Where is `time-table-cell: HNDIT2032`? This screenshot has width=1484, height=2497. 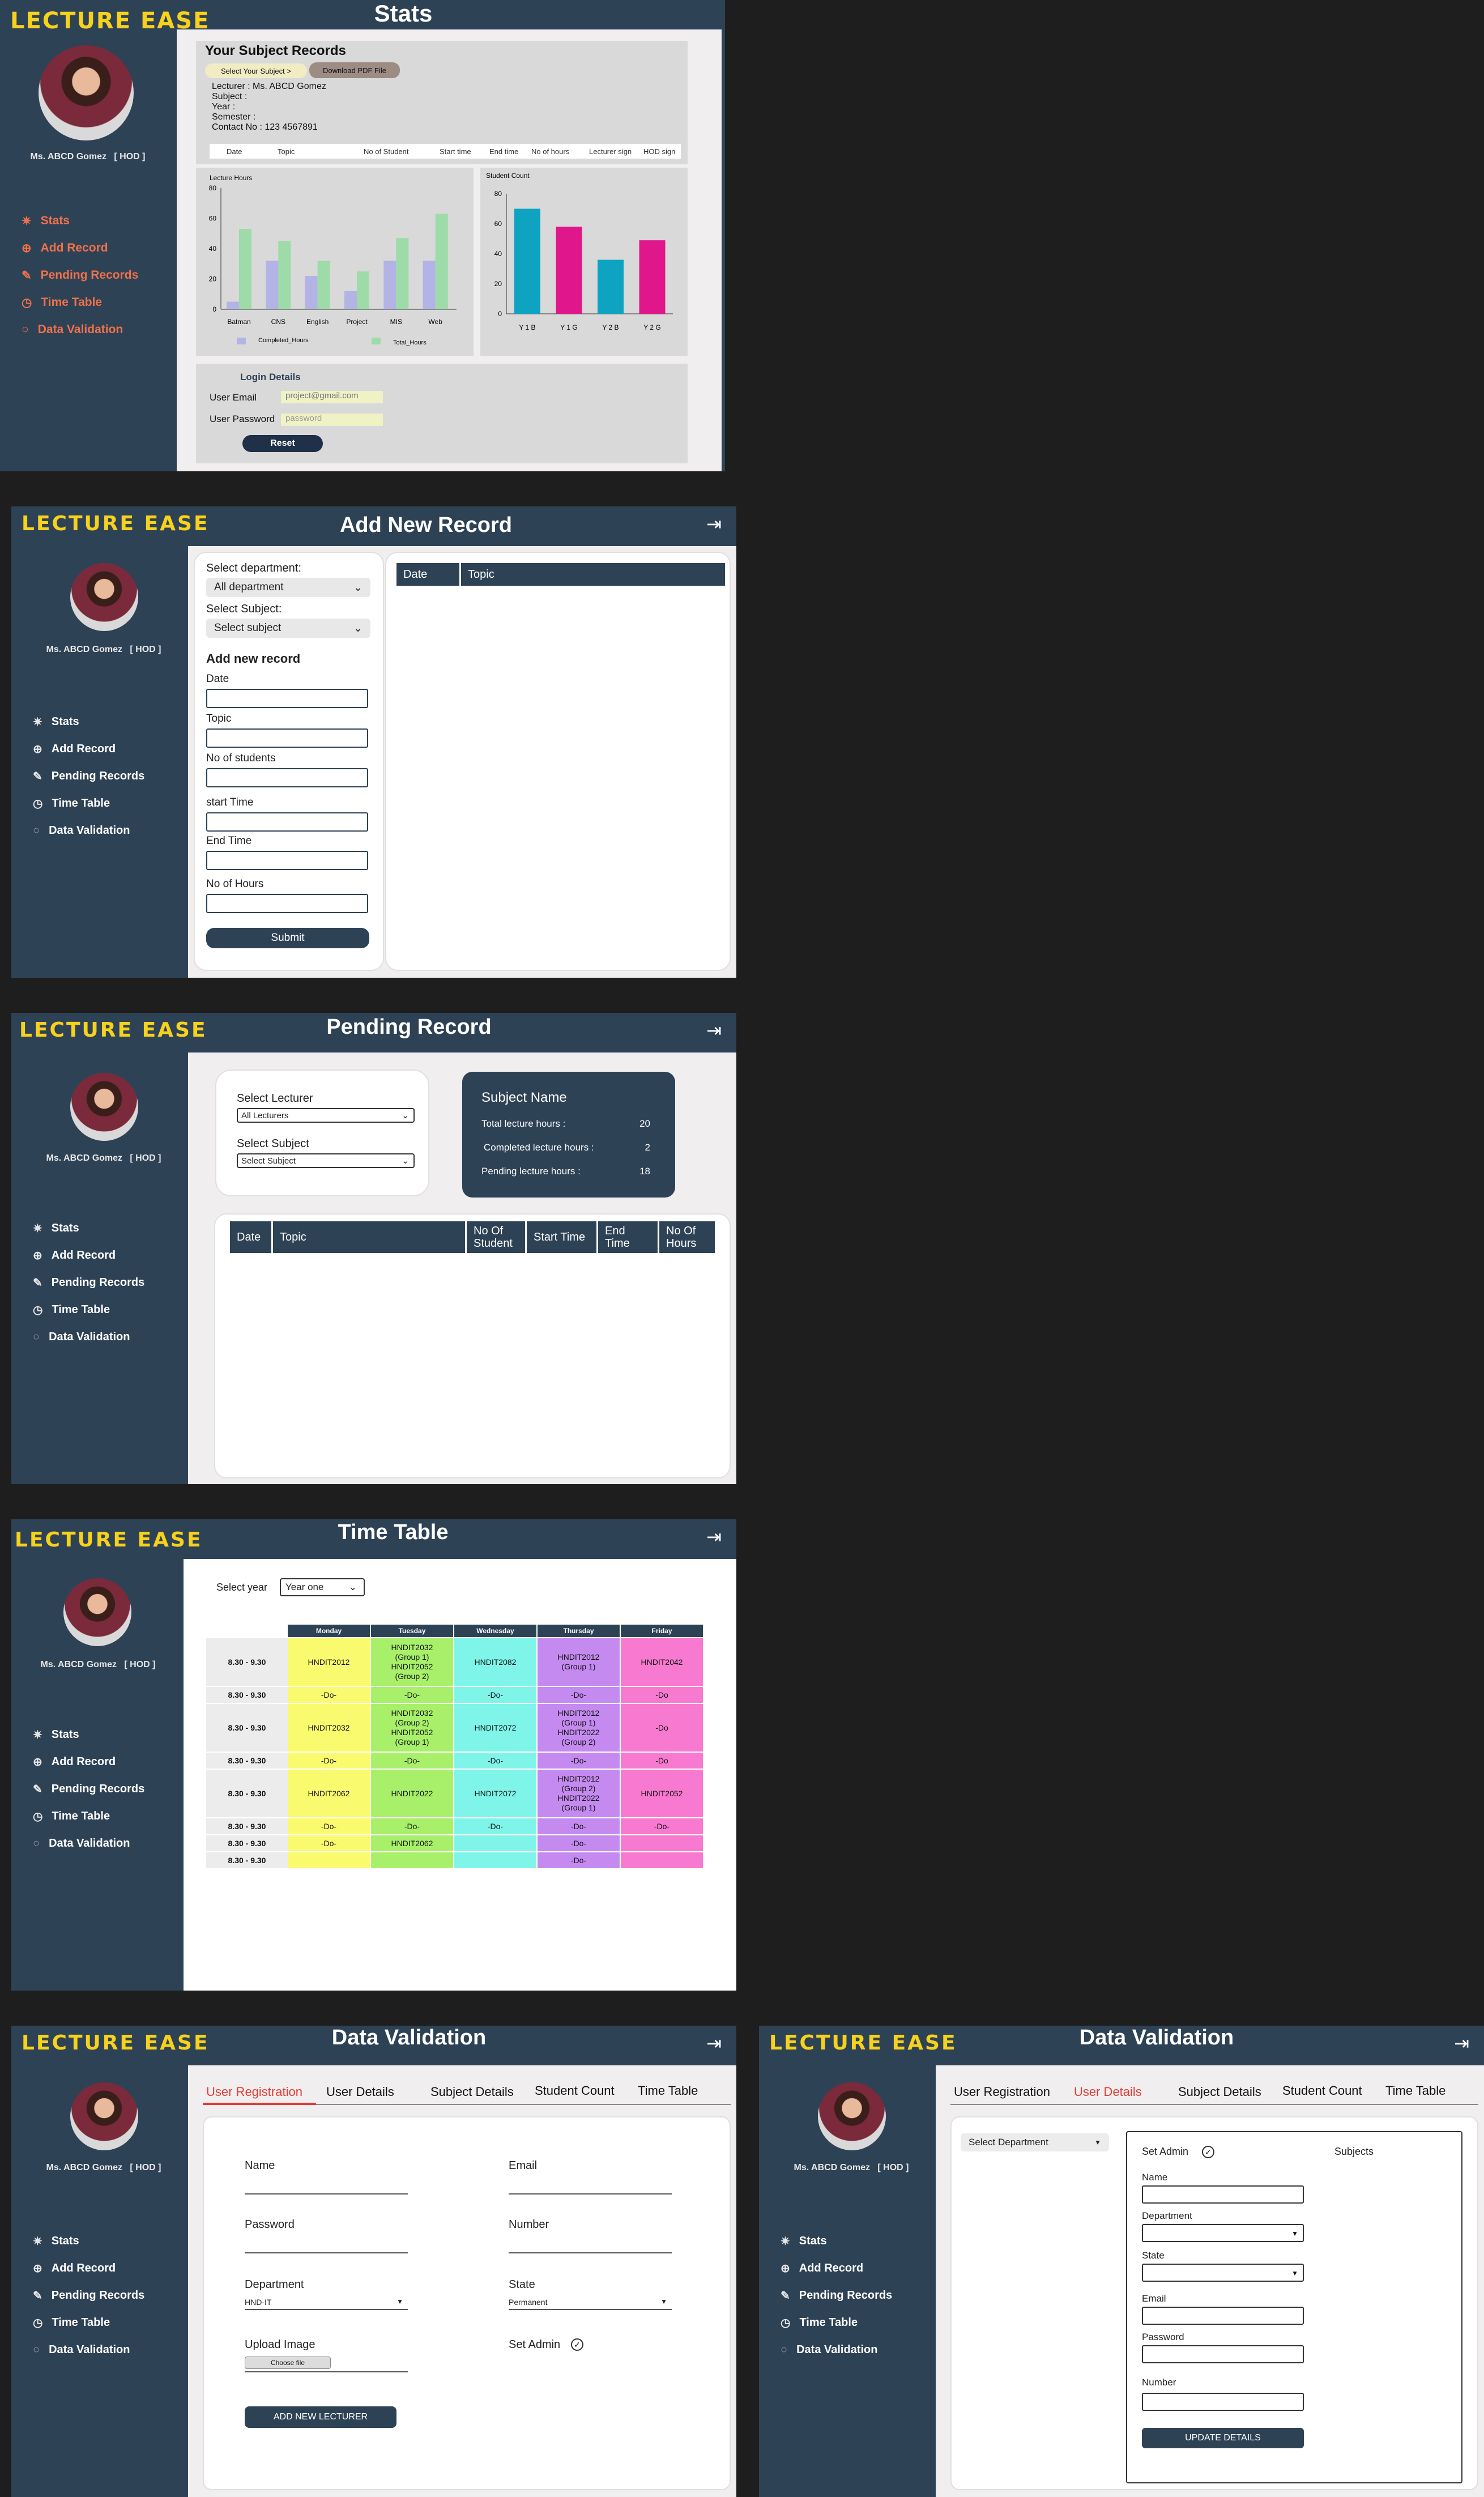
time-table-cell: HNDIT2032 is located at coordinates (329, 1728).